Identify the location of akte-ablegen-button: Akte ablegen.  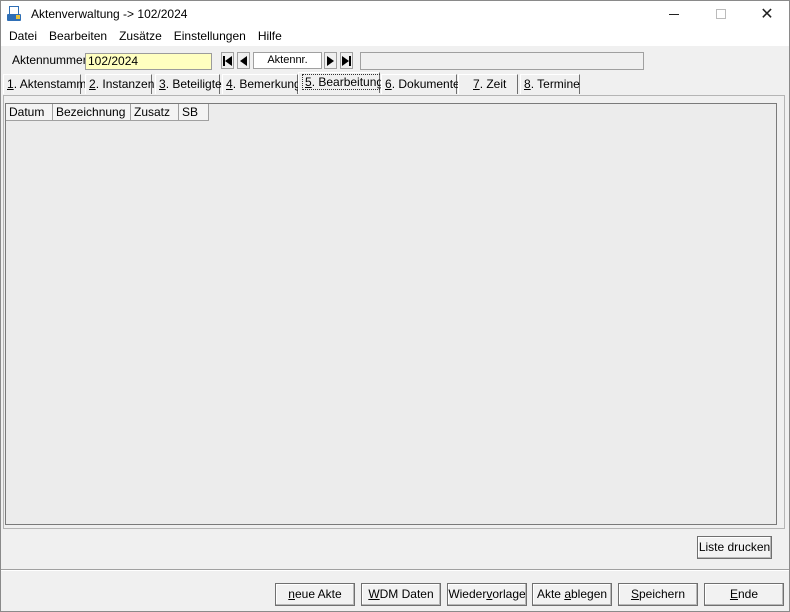
(572, 594).